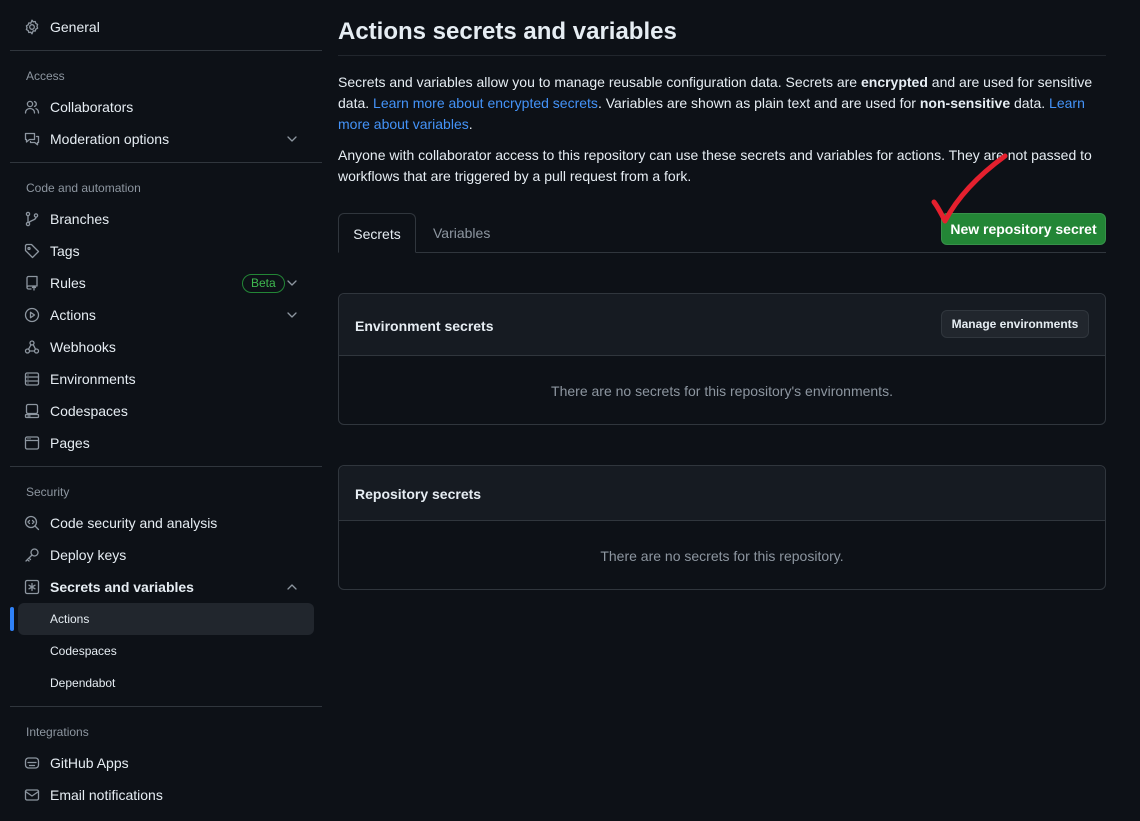  What do you see at coordinates (32, 27) in the screenshot?
I see `gear-icon` at bounding box center [32, 27].